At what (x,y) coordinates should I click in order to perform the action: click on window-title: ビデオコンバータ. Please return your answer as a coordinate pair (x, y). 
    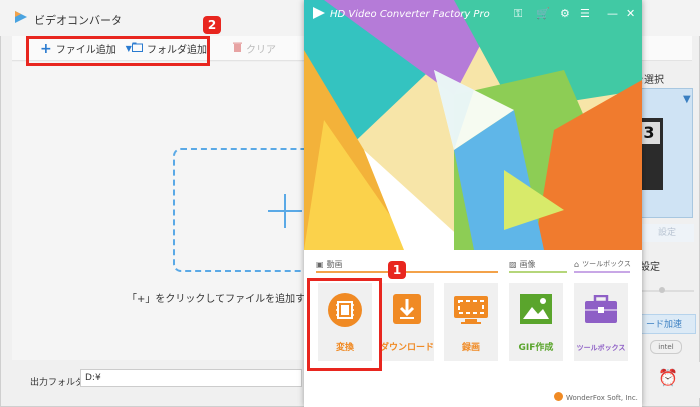
    Looking at the image, I should click on (78, 20).